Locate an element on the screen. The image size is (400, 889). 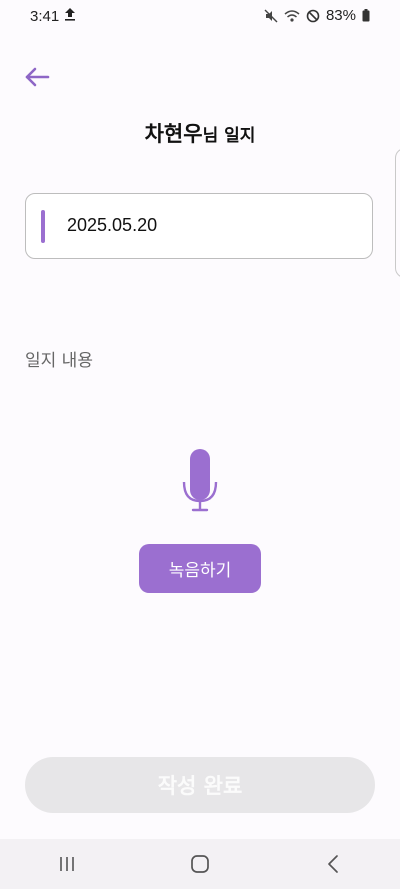
home-icon is located at coordinates (200, 864).